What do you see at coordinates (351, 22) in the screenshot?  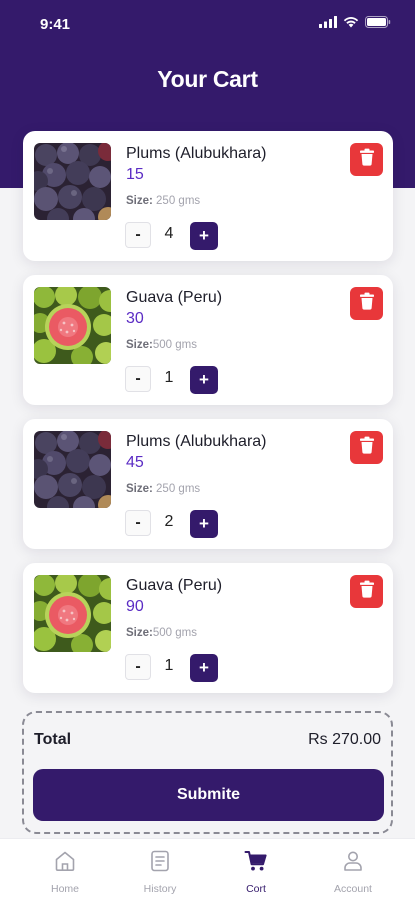 I see `wifi-icon` at bounding box center [351, 22].